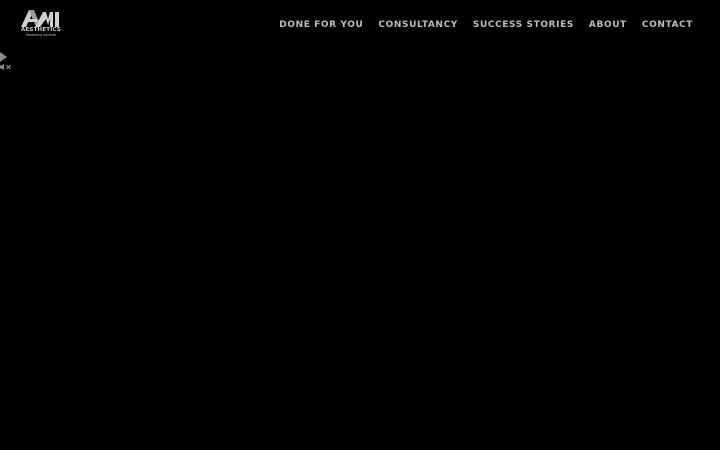 This screenshot has width=720, height=450. What do you see at coordinates (40, 18) in the screenshot?
I see `ami-logo-mark-icon` at bounding box center [40, 18].